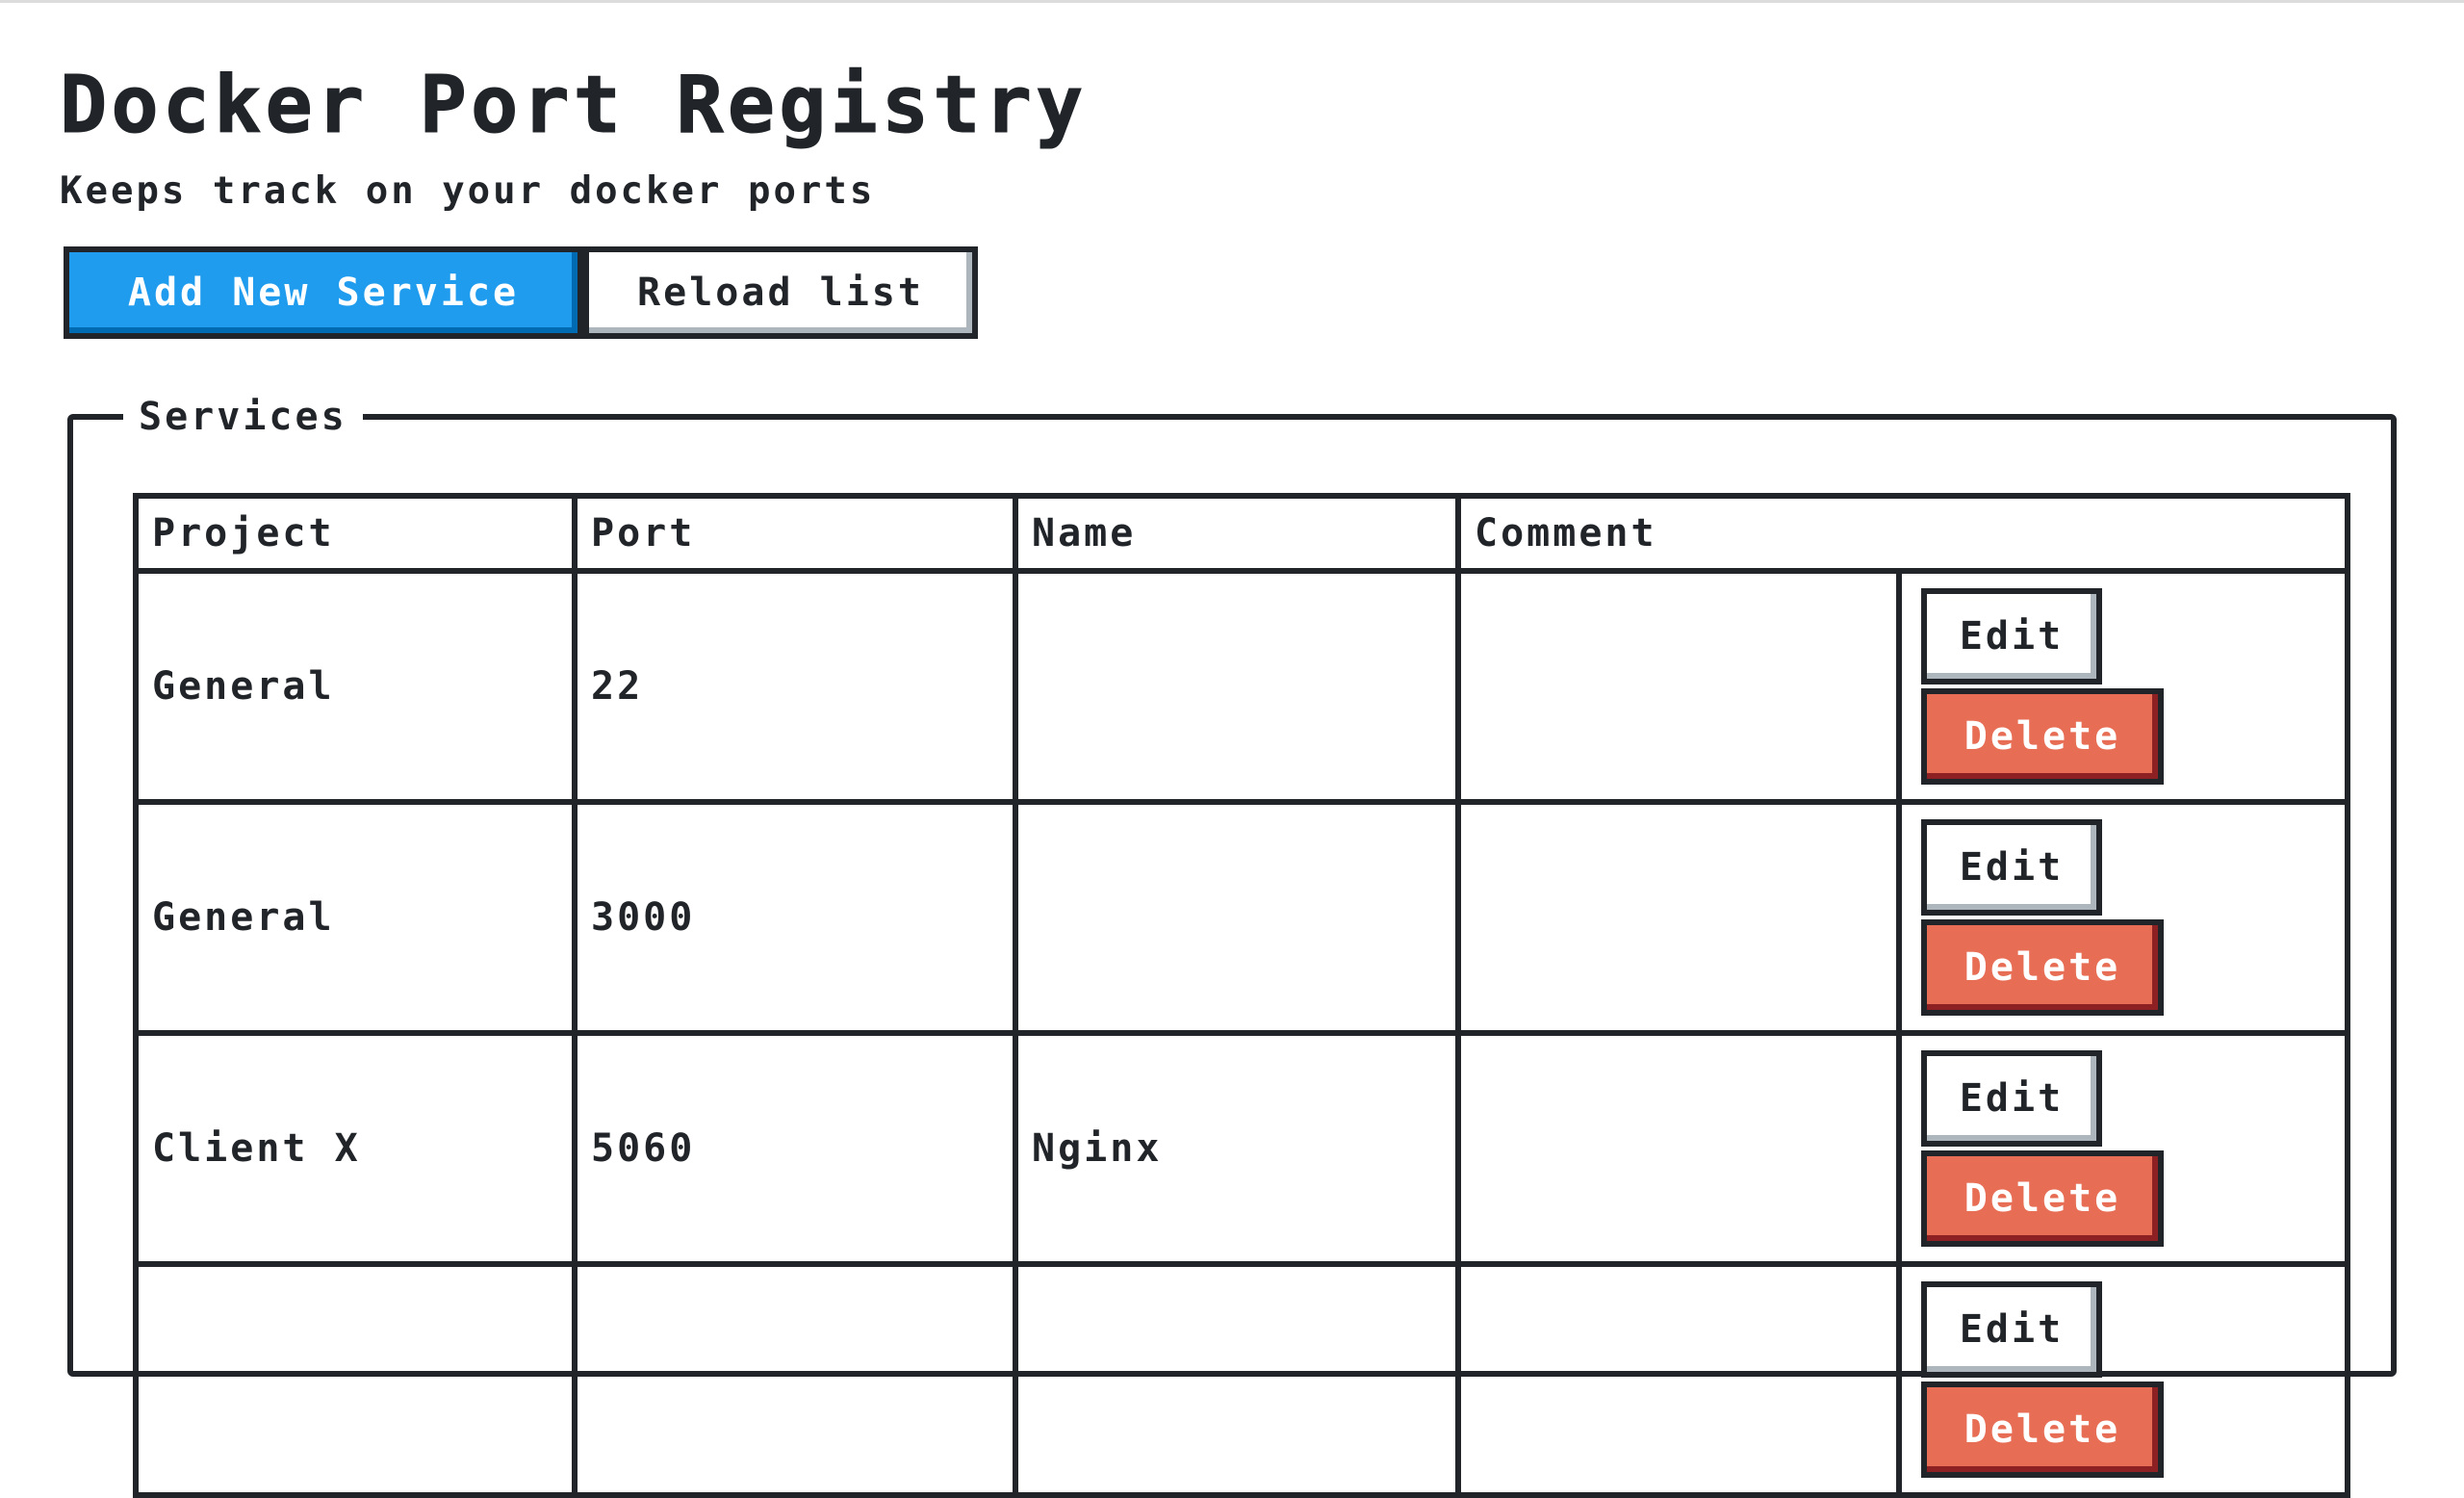 This screenshot has width=2464, height=1498. I want to click on table-header-row: Project Port Name Comment, so click(1241, 533).